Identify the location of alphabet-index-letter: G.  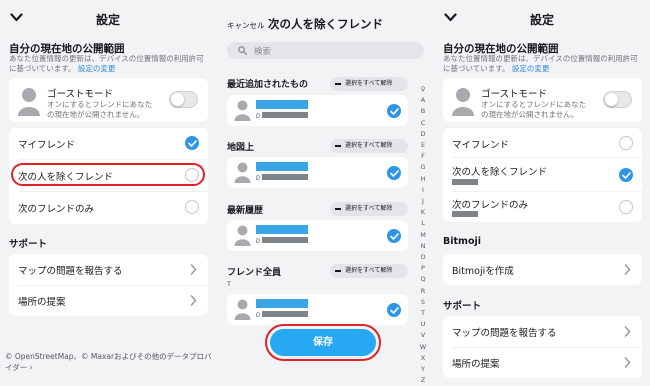
(423, 167).